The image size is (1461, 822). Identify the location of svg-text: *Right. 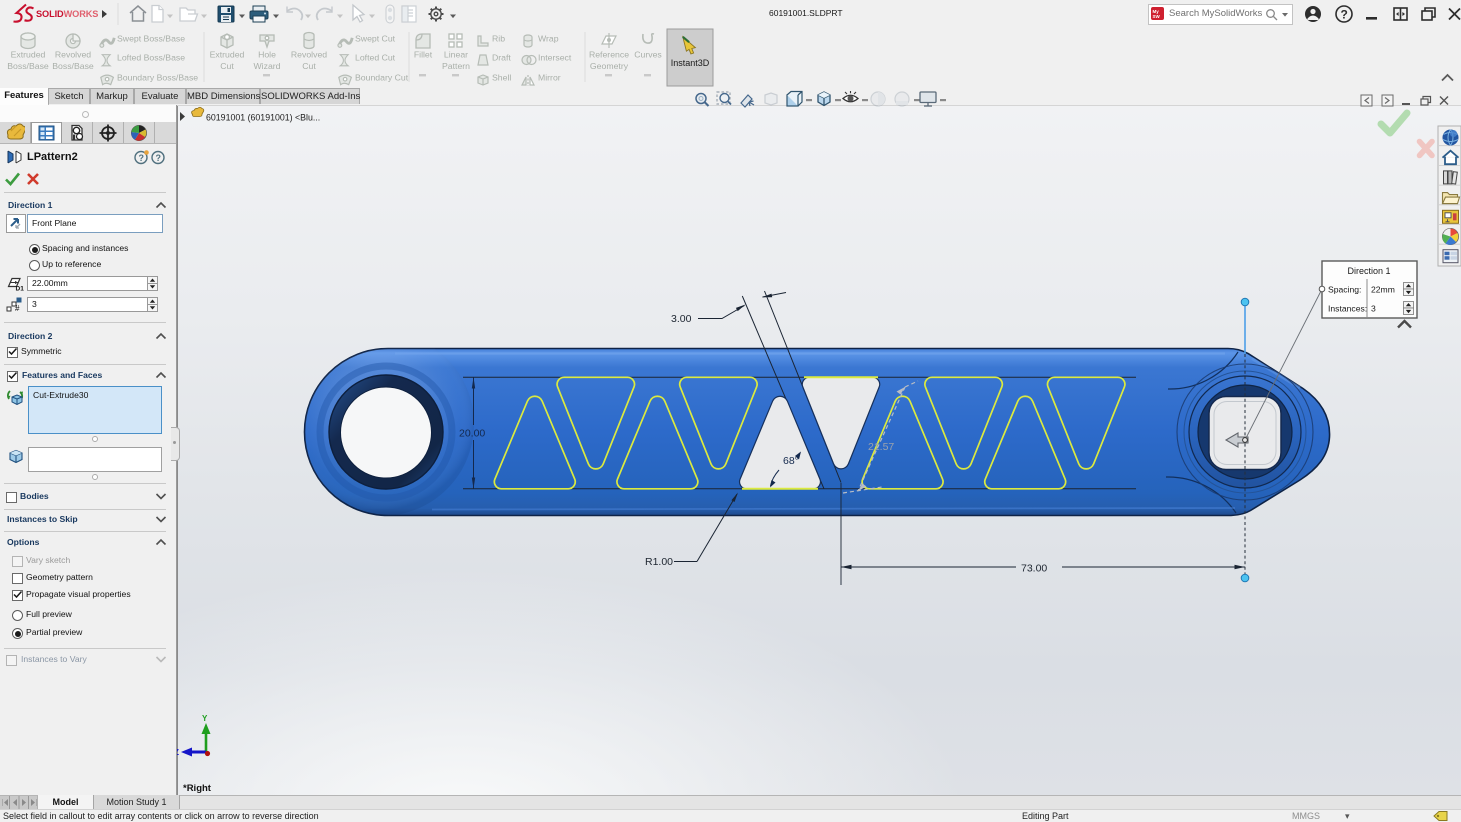
(197, 788).